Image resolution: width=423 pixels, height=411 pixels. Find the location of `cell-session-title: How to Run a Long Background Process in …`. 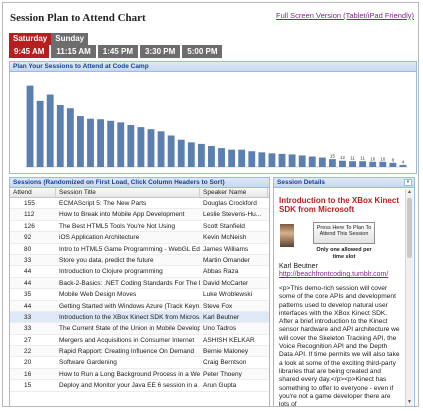

cell-session-title: How to Run a Long Background Process in … is located at coordinates (129, 374).